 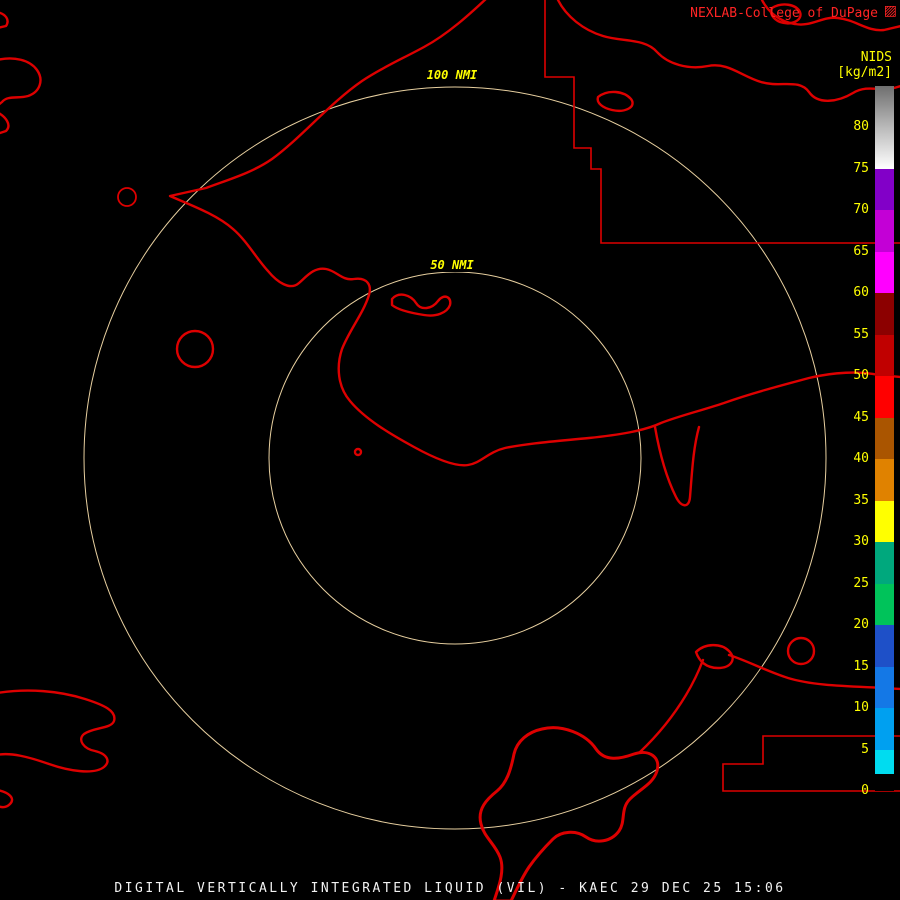 What do you see at coordinates (876, 57) in the screenshot?
I see `colorbar-title: NIDS` at bounding box center [876, 57].